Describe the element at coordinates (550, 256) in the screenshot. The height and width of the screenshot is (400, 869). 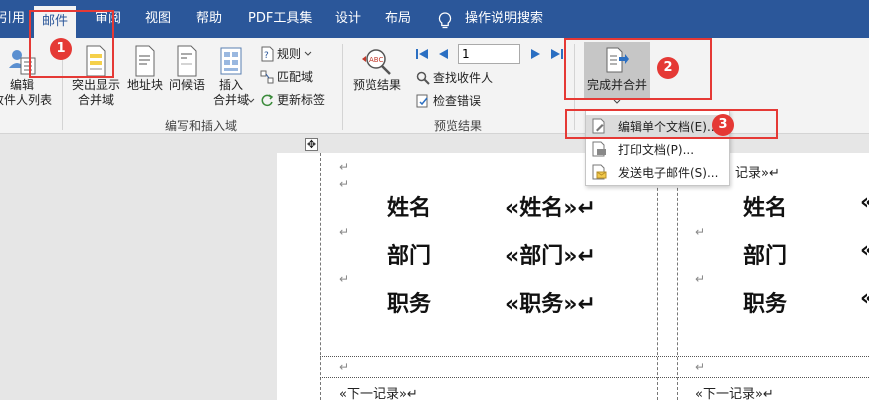
I see `merge-field: «部门»↵` at that location.